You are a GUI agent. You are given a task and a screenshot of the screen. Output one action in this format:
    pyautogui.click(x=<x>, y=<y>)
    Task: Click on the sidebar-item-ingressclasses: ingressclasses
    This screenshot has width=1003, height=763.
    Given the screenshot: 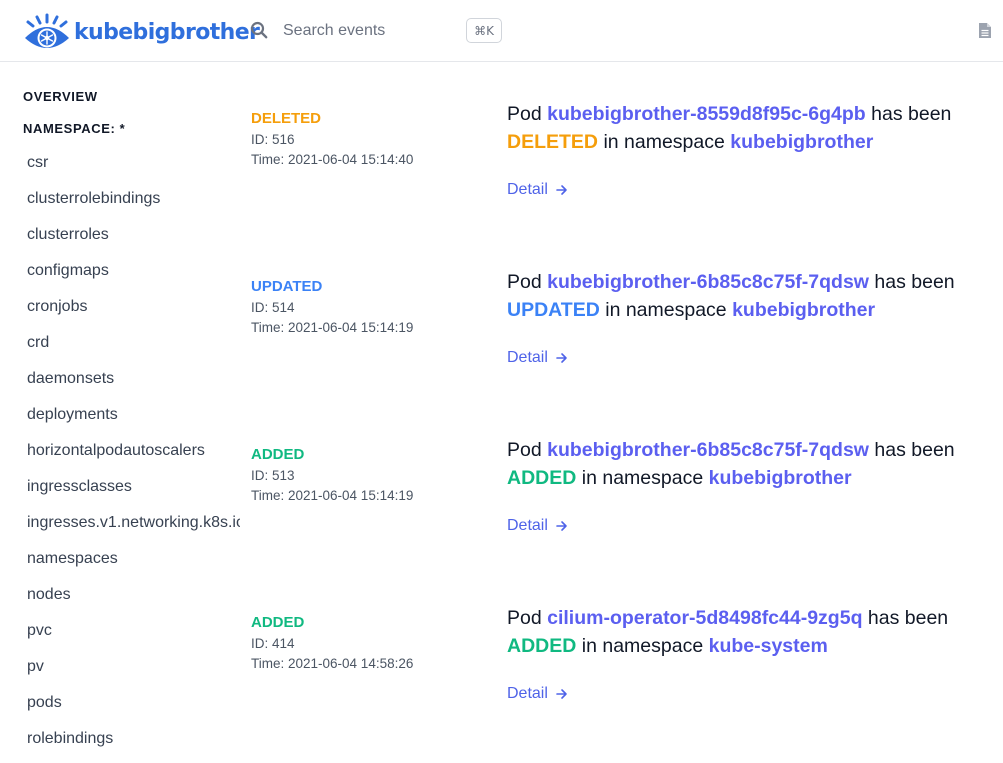 What is the action you would take?
    pyautogui.click(x=133, y=487)
    